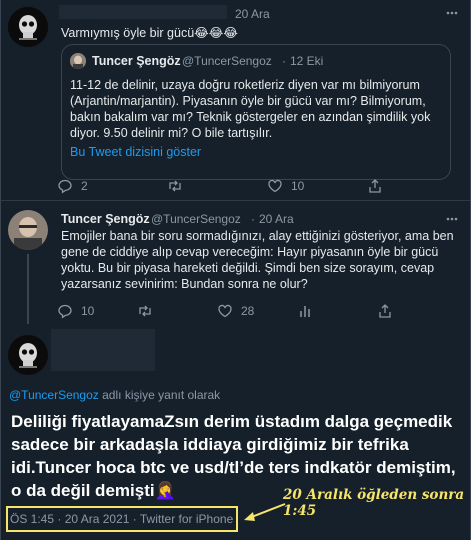 The height and width of the screenshot is (540, 471). Describe the element at coordinates (88, 311) in the screenshot. I see `reply-count: 10` at that location.